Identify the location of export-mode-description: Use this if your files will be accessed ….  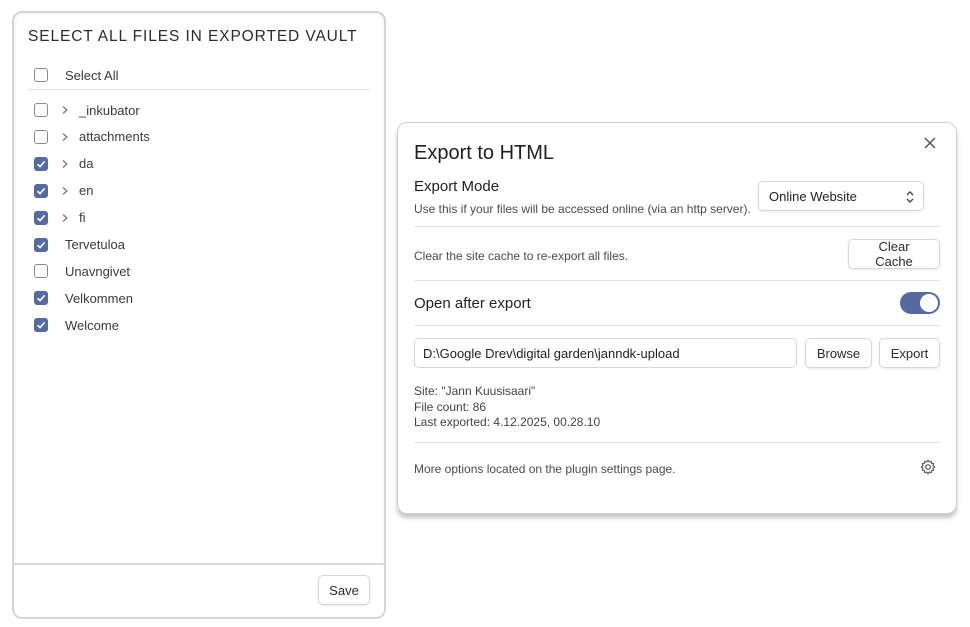
(582, 209).